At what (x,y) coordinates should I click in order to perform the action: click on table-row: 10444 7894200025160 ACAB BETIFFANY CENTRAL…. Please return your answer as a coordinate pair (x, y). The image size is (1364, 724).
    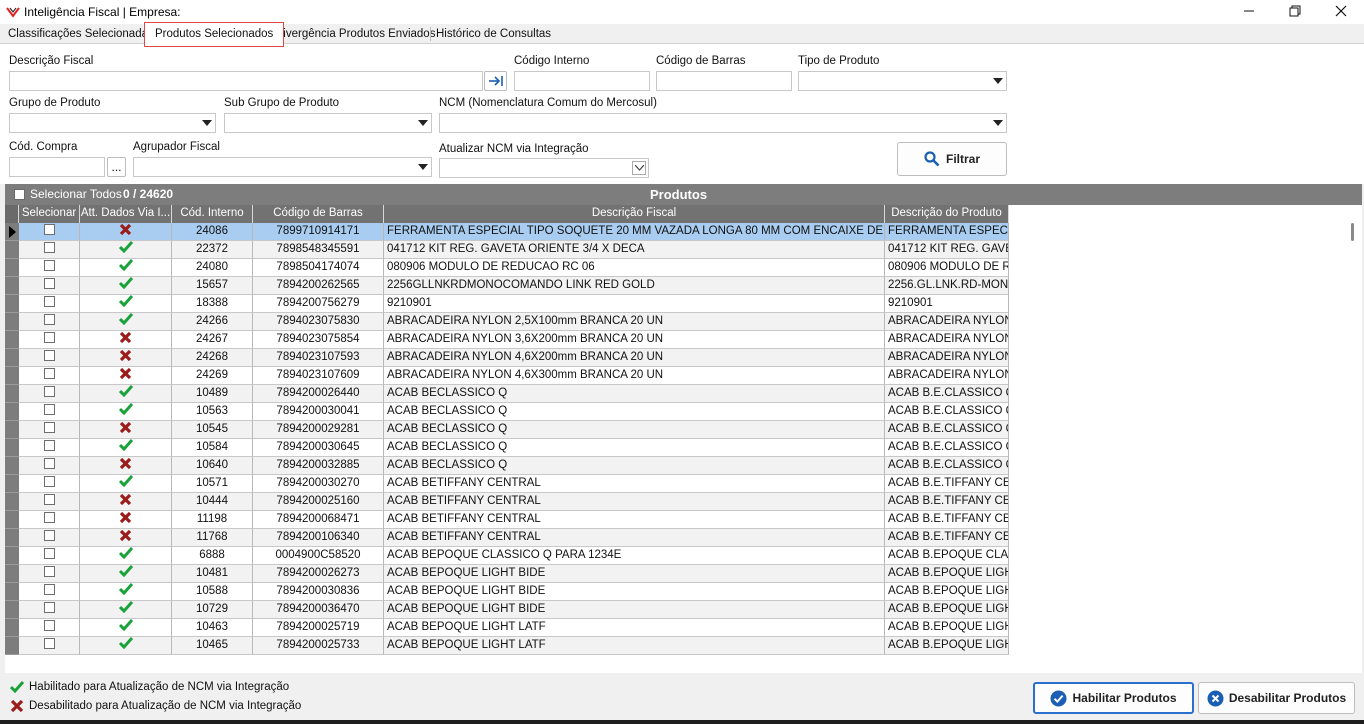
    Looking at the image, I should click on (507, 502).